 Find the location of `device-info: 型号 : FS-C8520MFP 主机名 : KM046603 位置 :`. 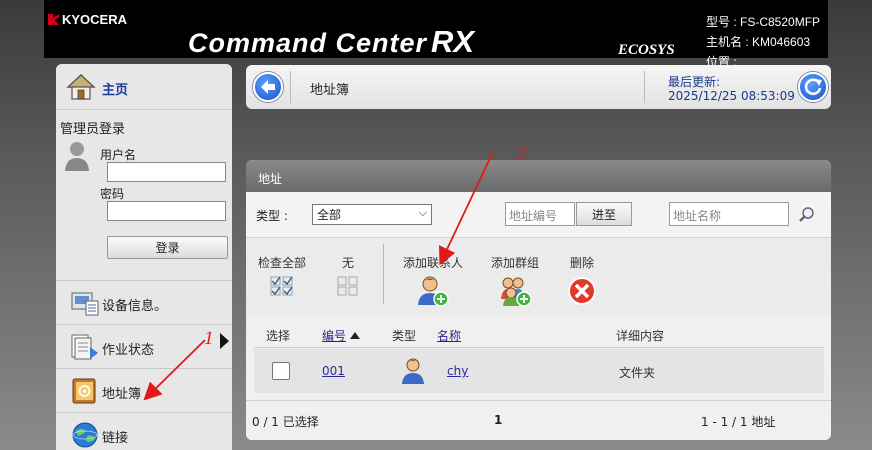

device-info: 型号 : FS-C8520MFP 主机名 : KM046603 位置 : is located at coordinates (763, 42).